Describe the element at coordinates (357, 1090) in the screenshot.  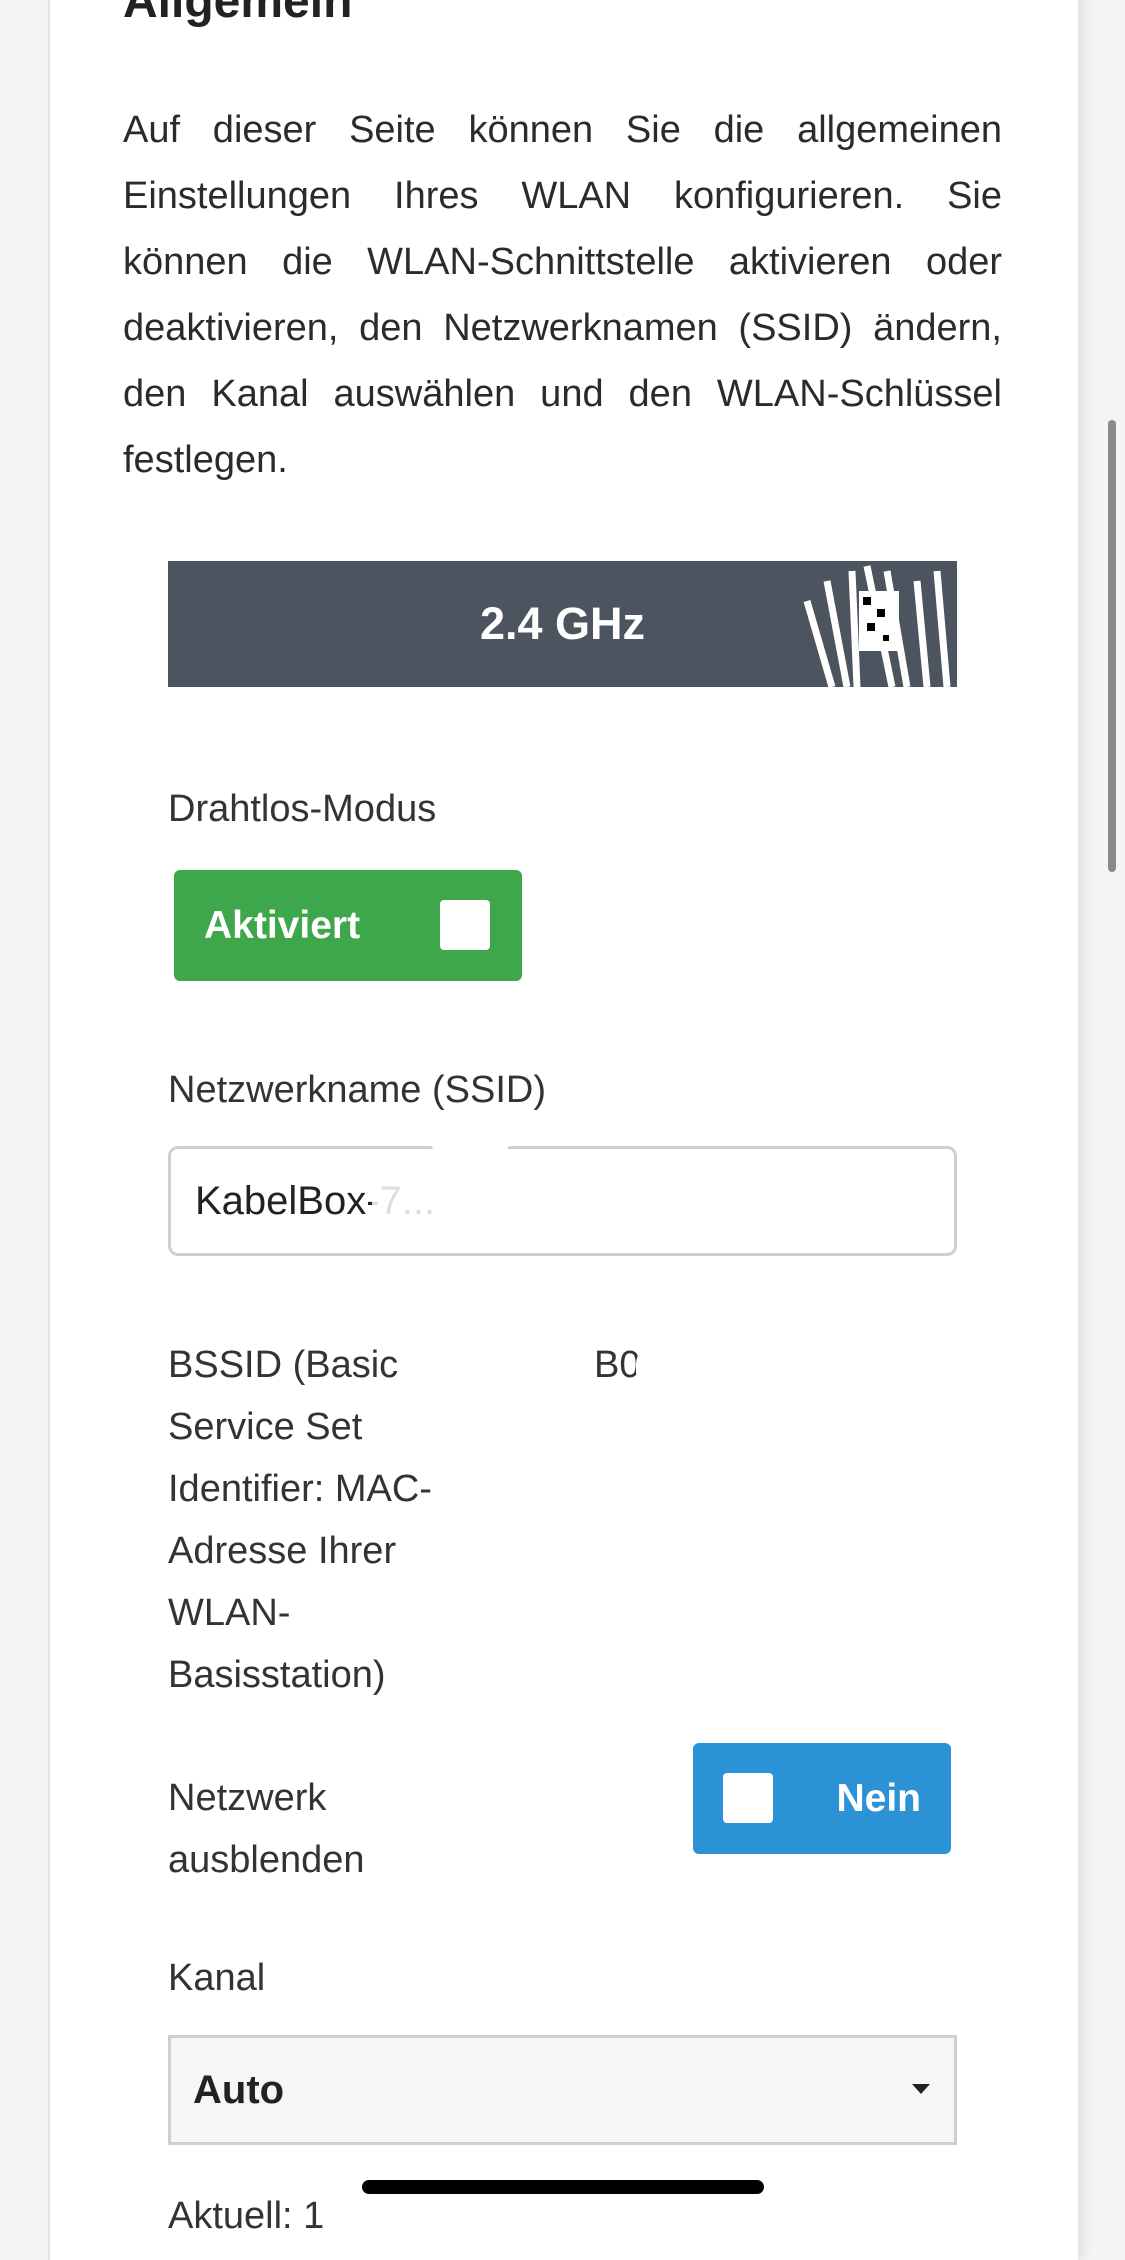
I see `ssid-label: Netzwerkname (SSID)` at that location.